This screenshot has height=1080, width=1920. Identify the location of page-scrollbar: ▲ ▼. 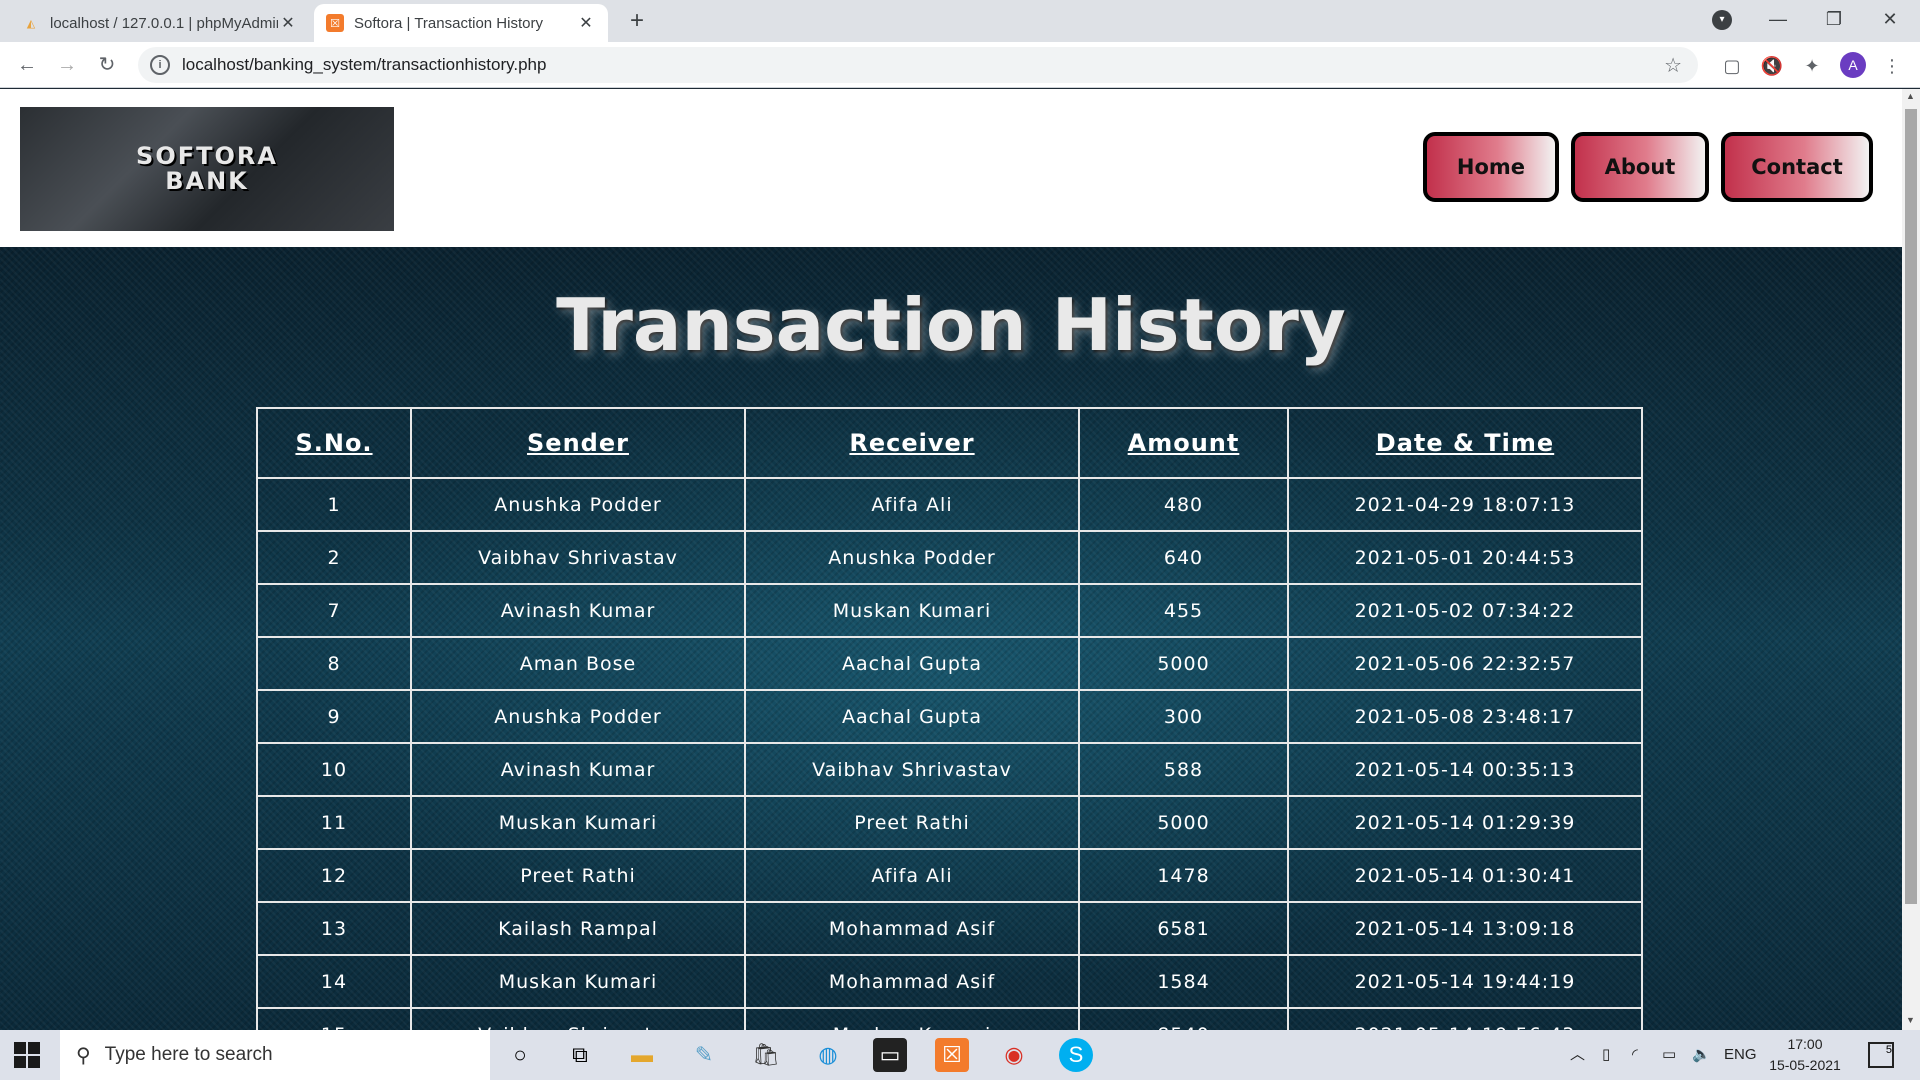
(1911, 559).